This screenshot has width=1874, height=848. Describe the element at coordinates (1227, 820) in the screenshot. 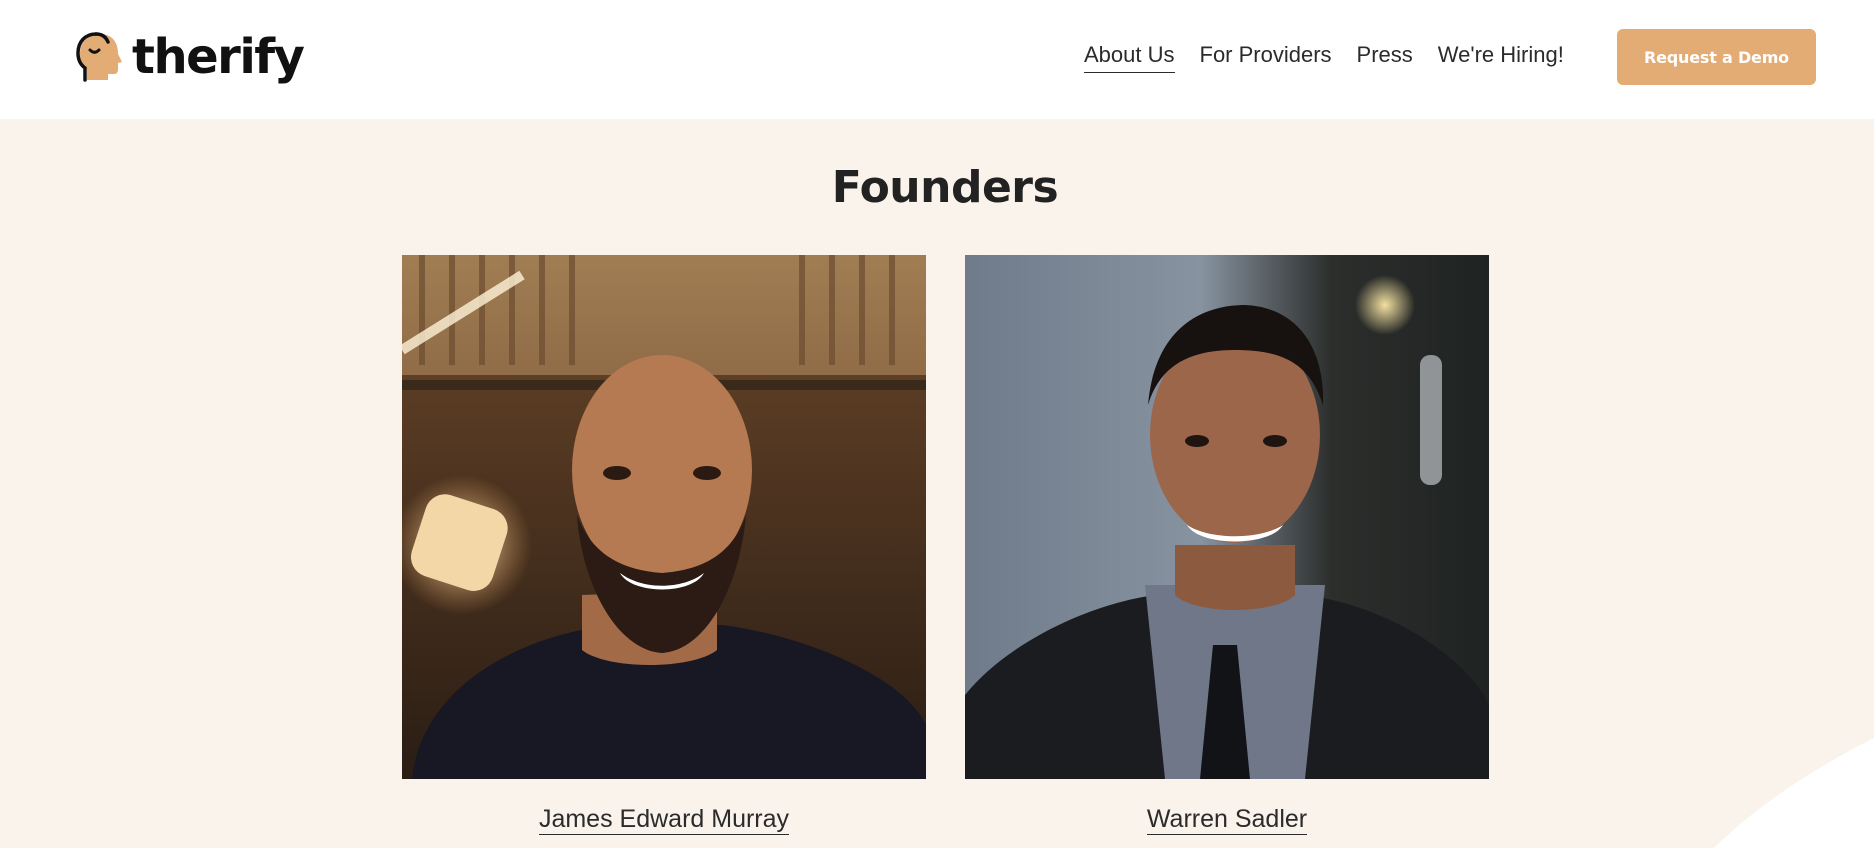

I see `founder-name-link: Warren Sadler` at that location.